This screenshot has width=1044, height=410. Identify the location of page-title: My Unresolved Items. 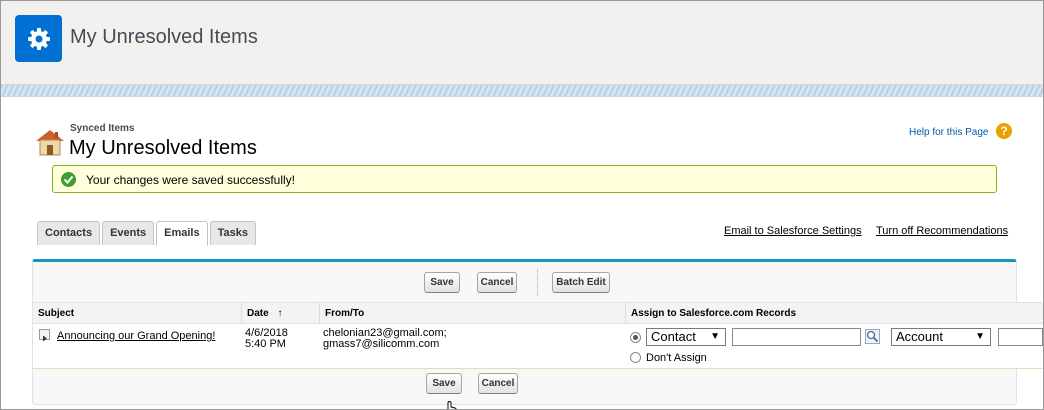
(163, 148).